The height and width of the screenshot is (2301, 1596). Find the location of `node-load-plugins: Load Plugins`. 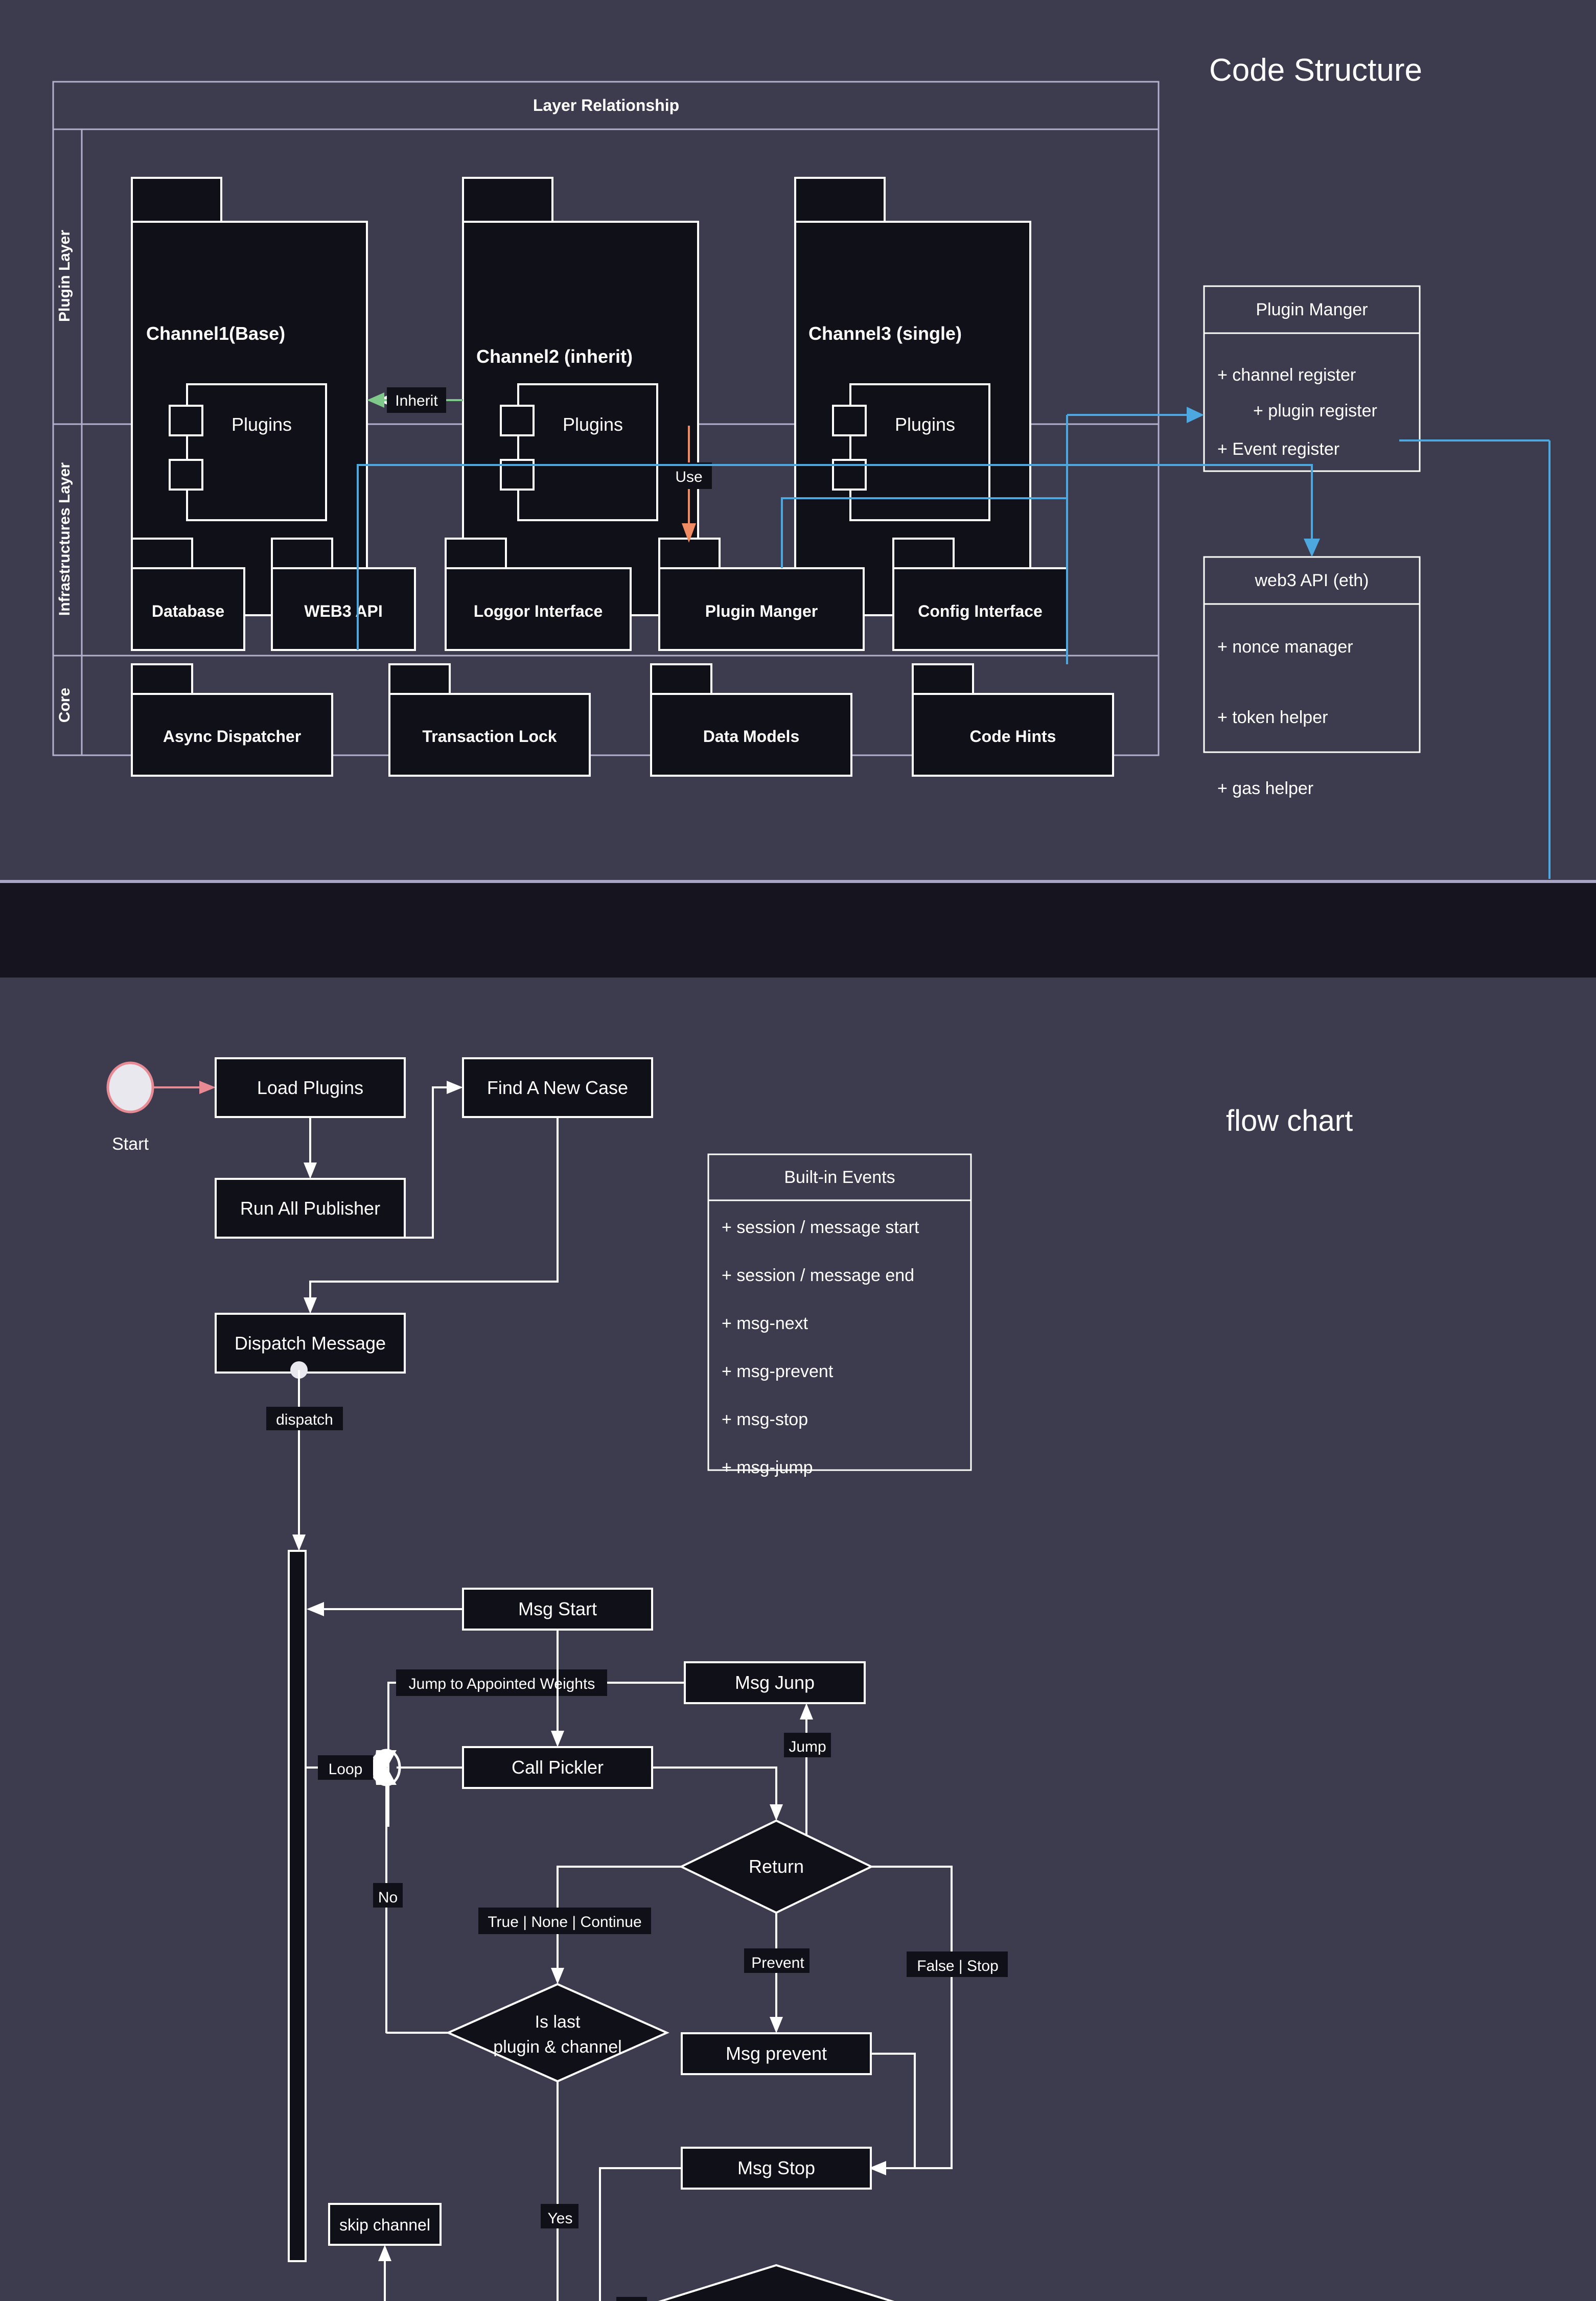

node-load-plugins: Load Plugins is located at coordinates (310, 1087).